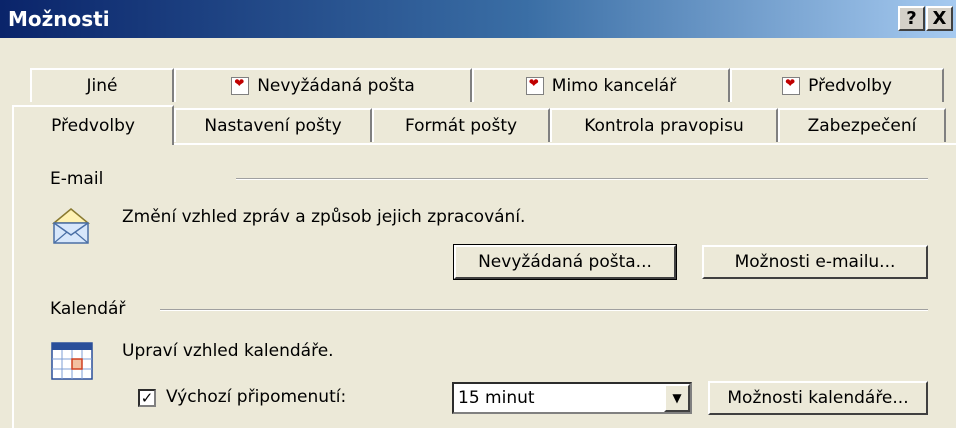 This screenshot has width=956, height=428. Describe the element at coordinates (59, 19) in the screenshot. I see `window-title: Možnosti` at that location.